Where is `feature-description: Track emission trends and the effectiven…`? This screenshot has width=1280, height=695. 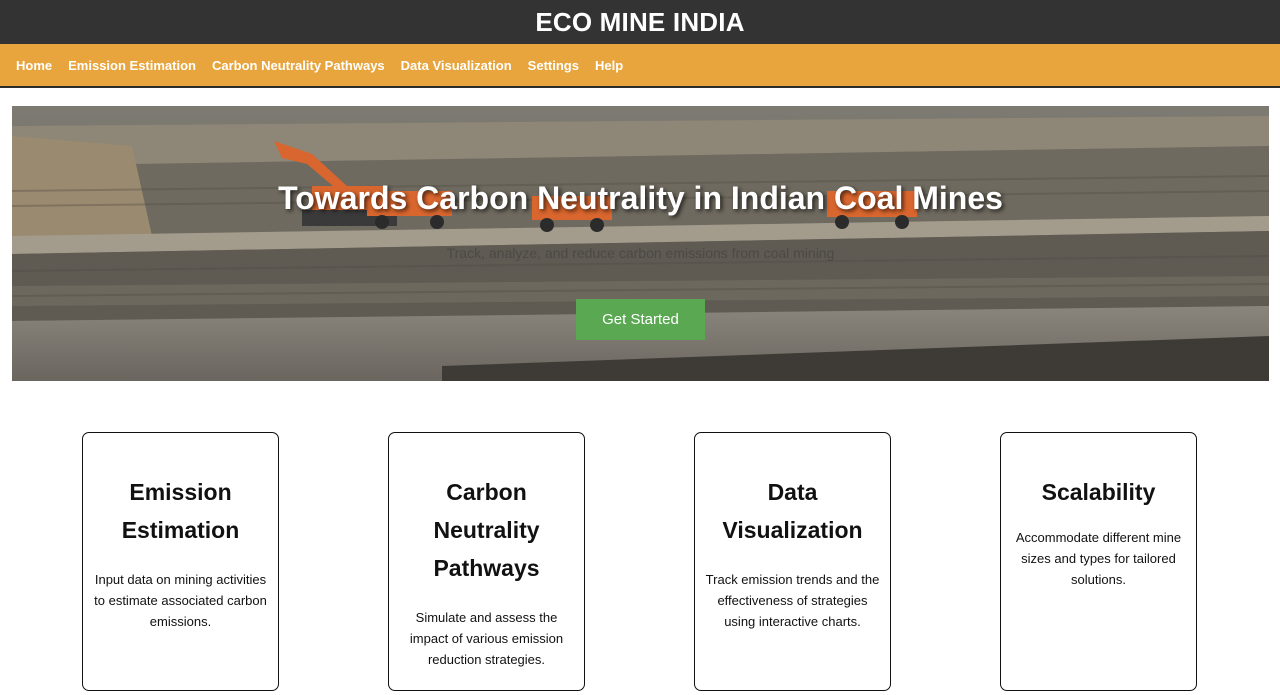
feature-description: Track emission trends and the effectiven… is located at coordinates (792, 600).